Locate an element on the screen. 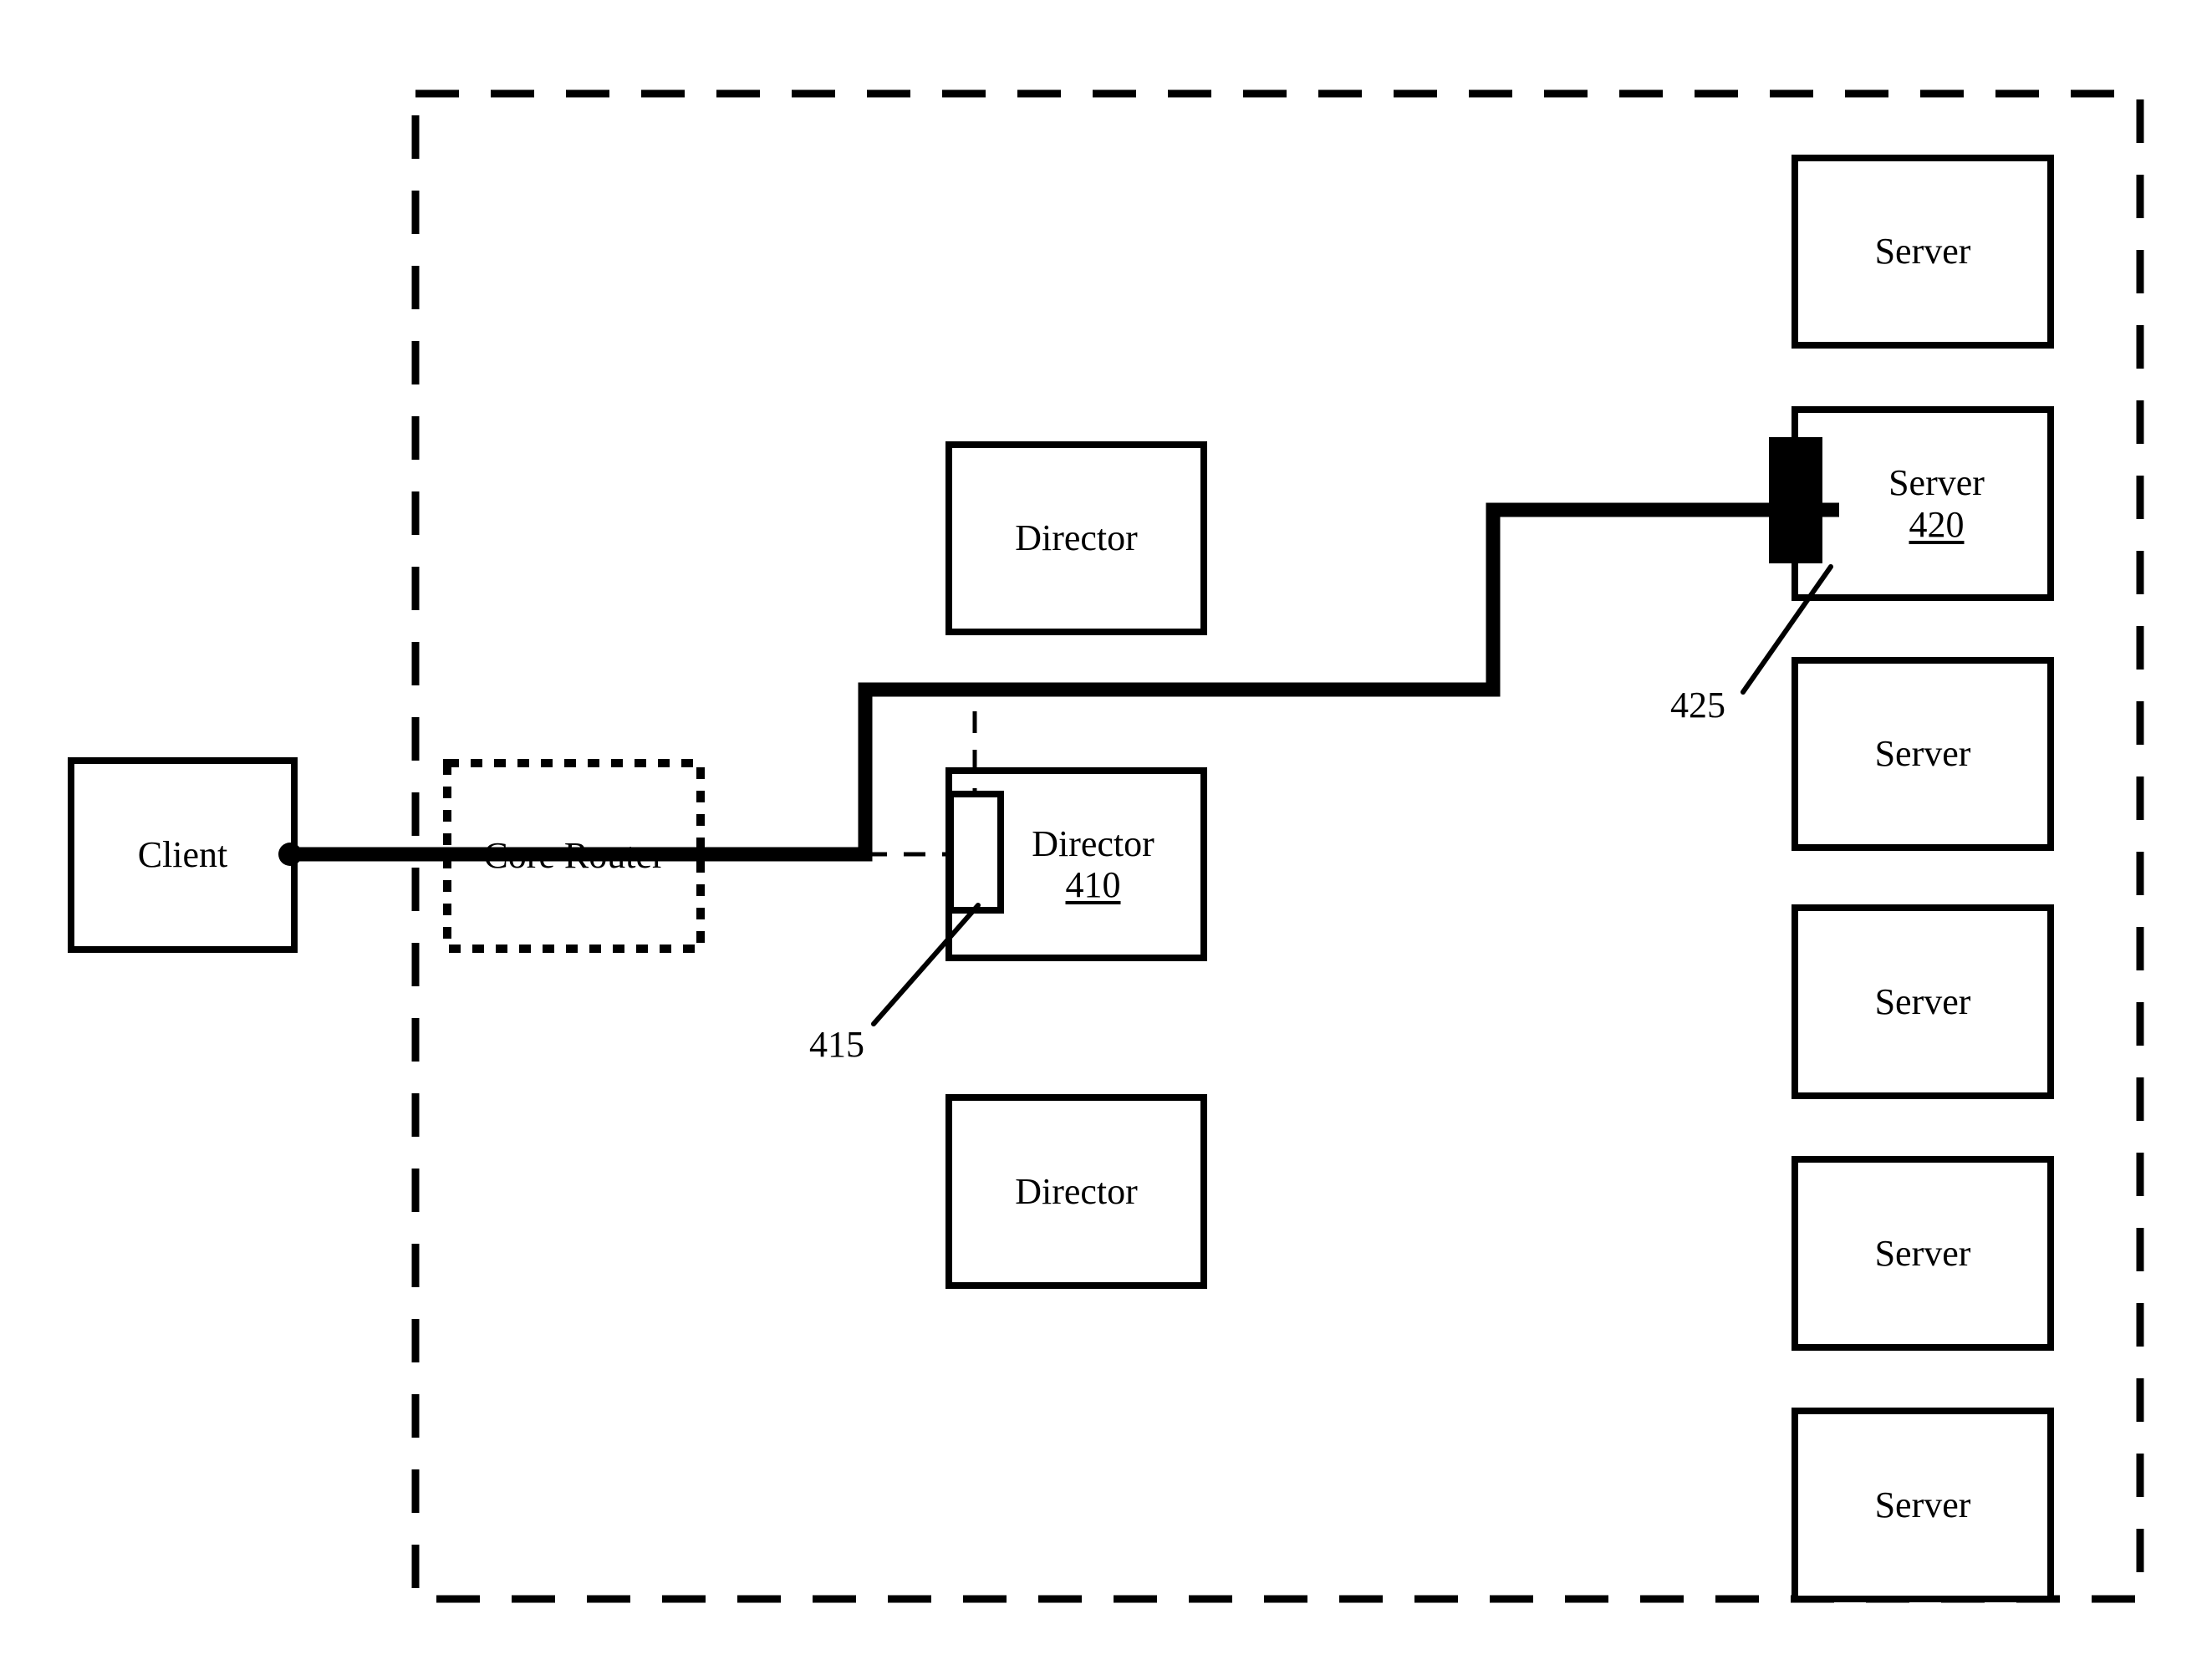  client-box is located at coordinates (183, 855).